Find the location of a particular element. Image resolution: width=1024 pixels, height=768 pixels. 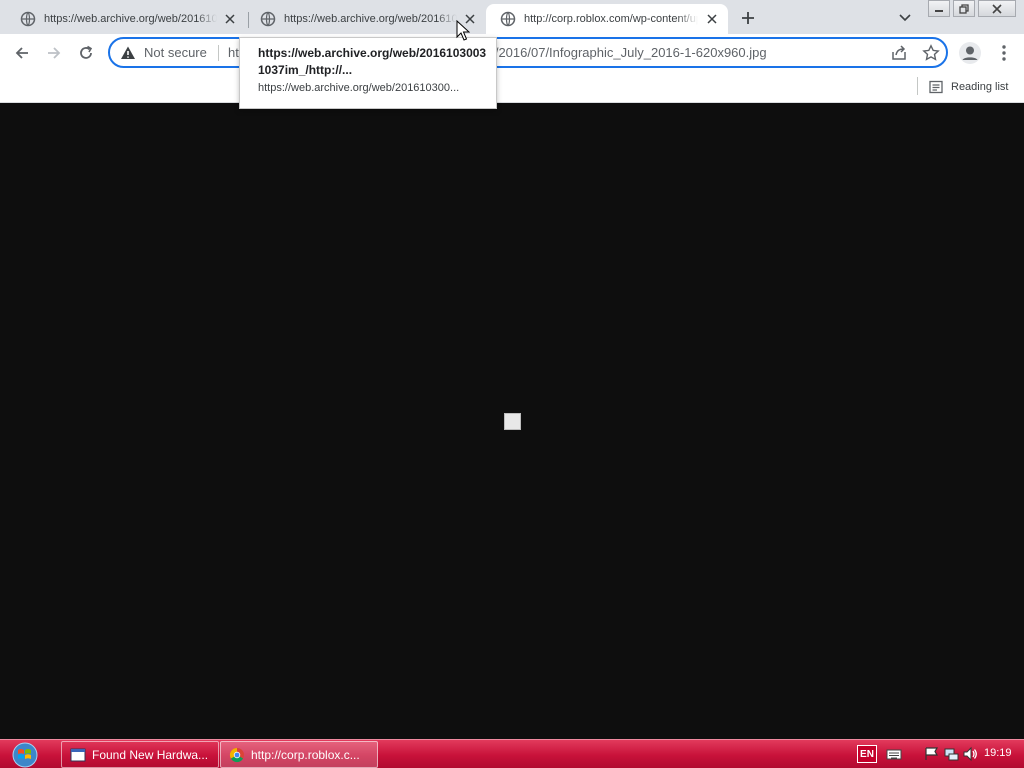

back-button is located at coordinates (22, 53).